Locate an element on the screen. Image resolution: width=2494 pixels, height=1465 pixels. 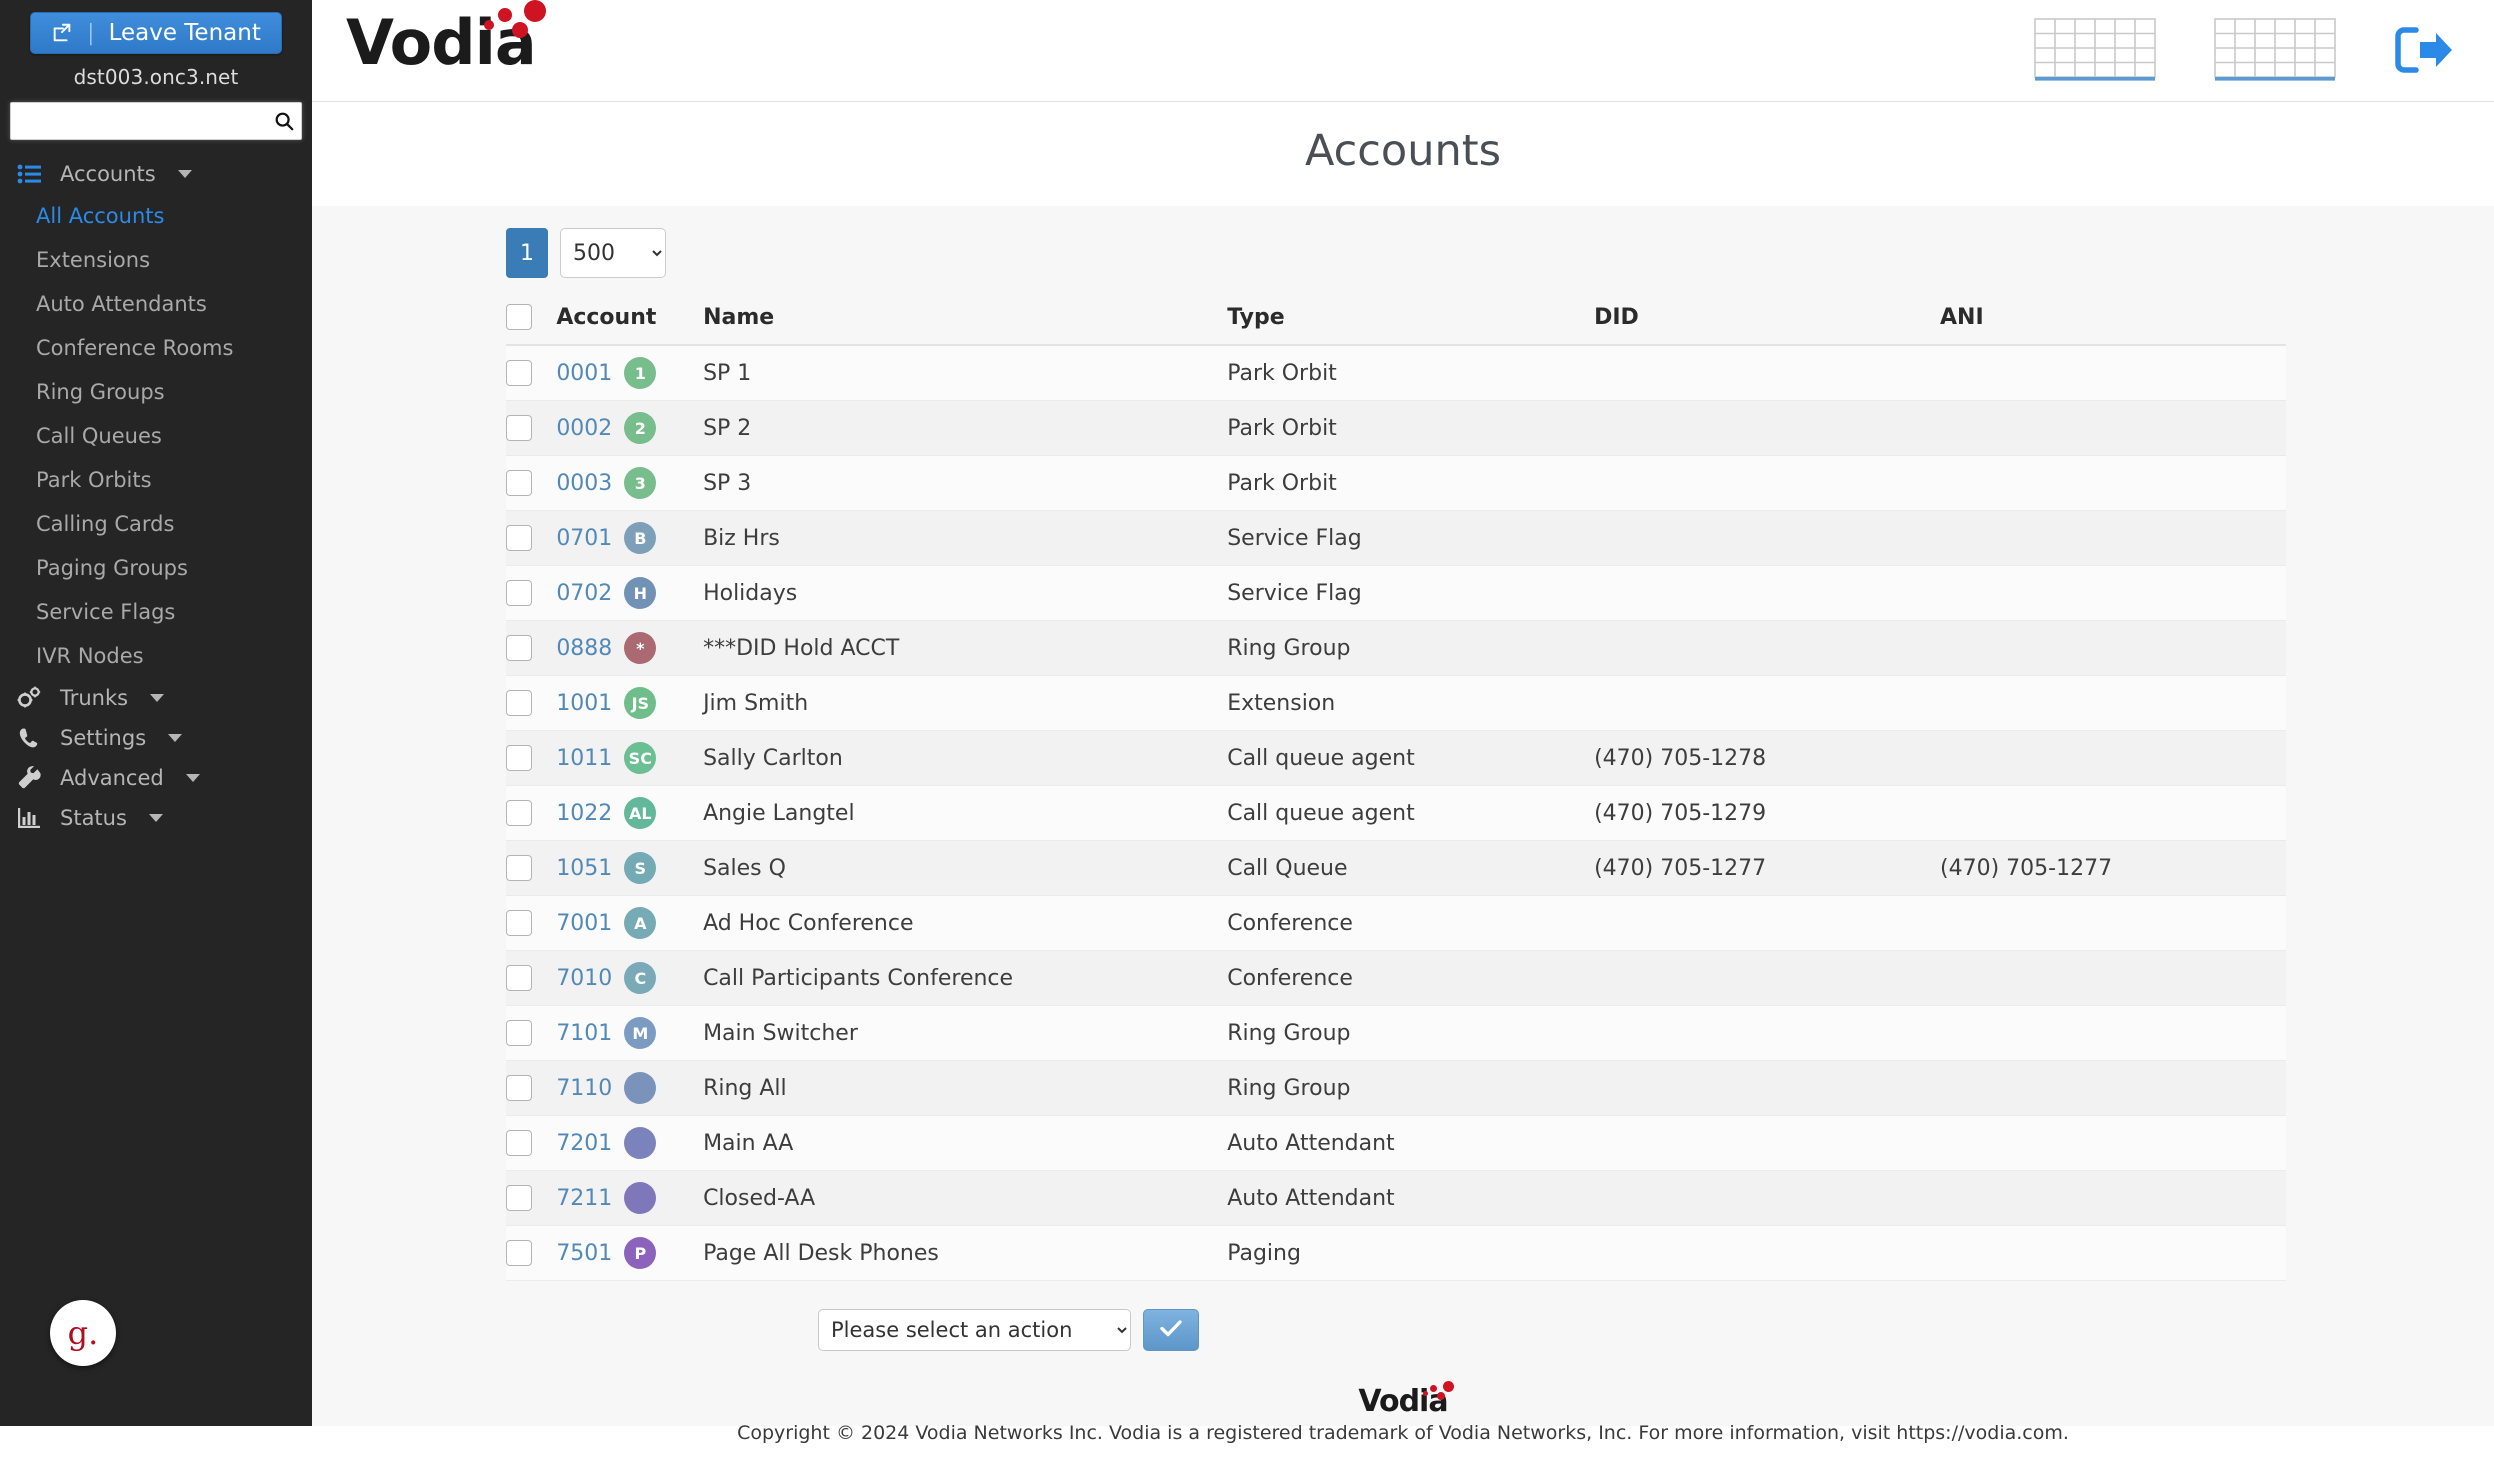
table-row: 0702 H Holidays Service Flag is located at coordinates (1396, 593).